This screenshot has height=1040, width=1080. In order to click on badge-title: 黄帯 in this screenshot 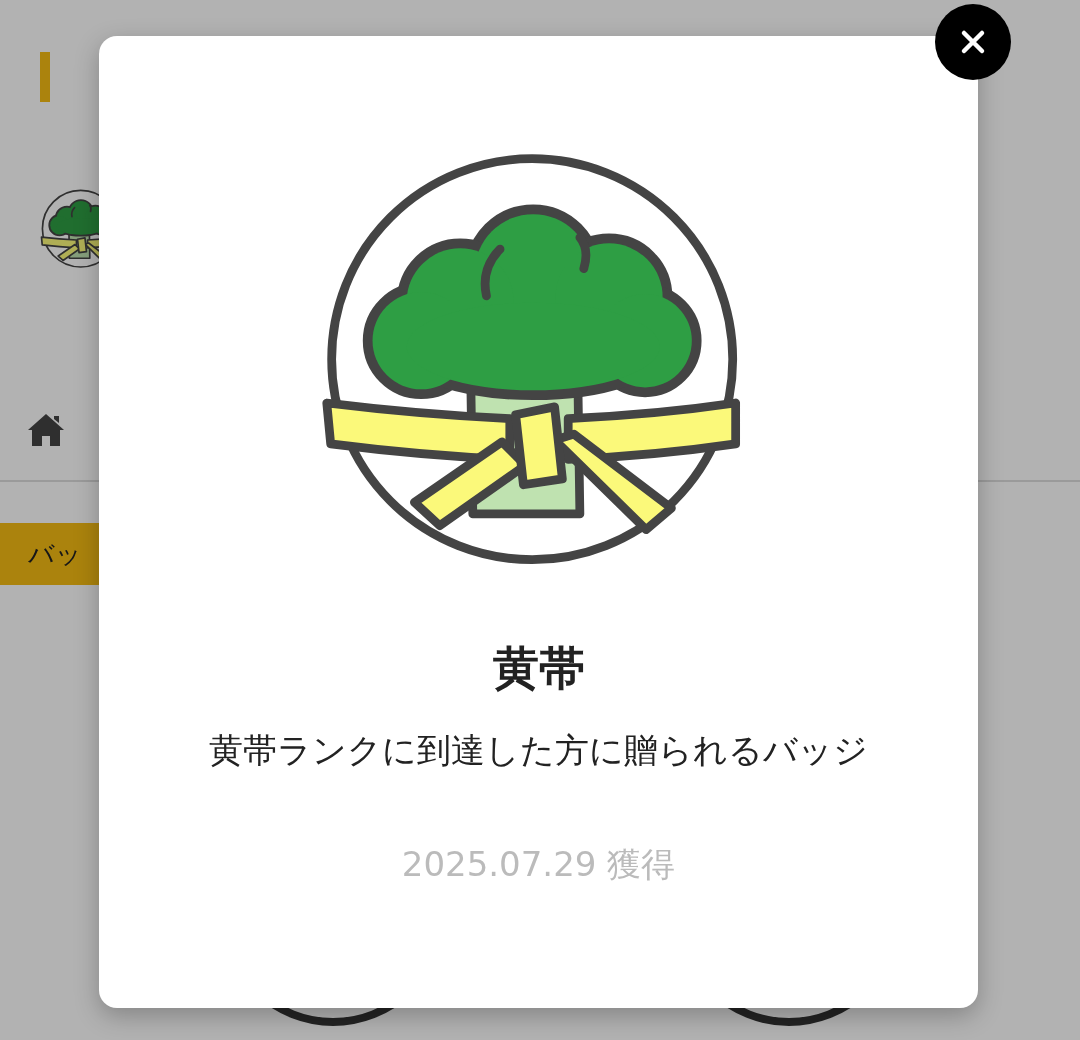, I will do `click(538, 668)`.